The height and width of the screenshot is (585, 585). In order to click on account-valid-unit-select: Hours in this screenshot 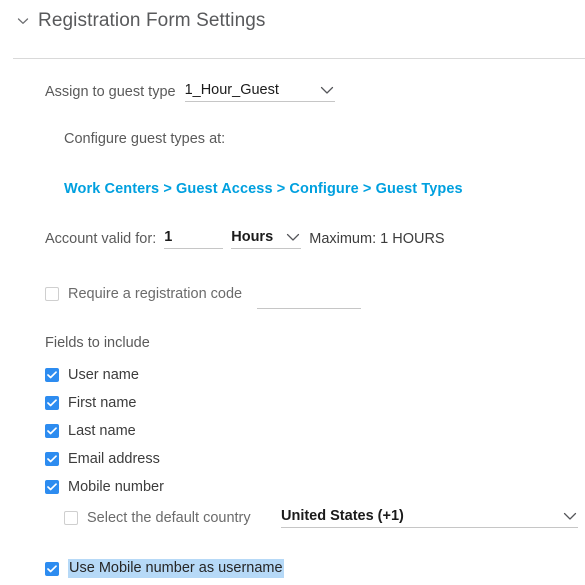, I will do `click(266, 239)`.